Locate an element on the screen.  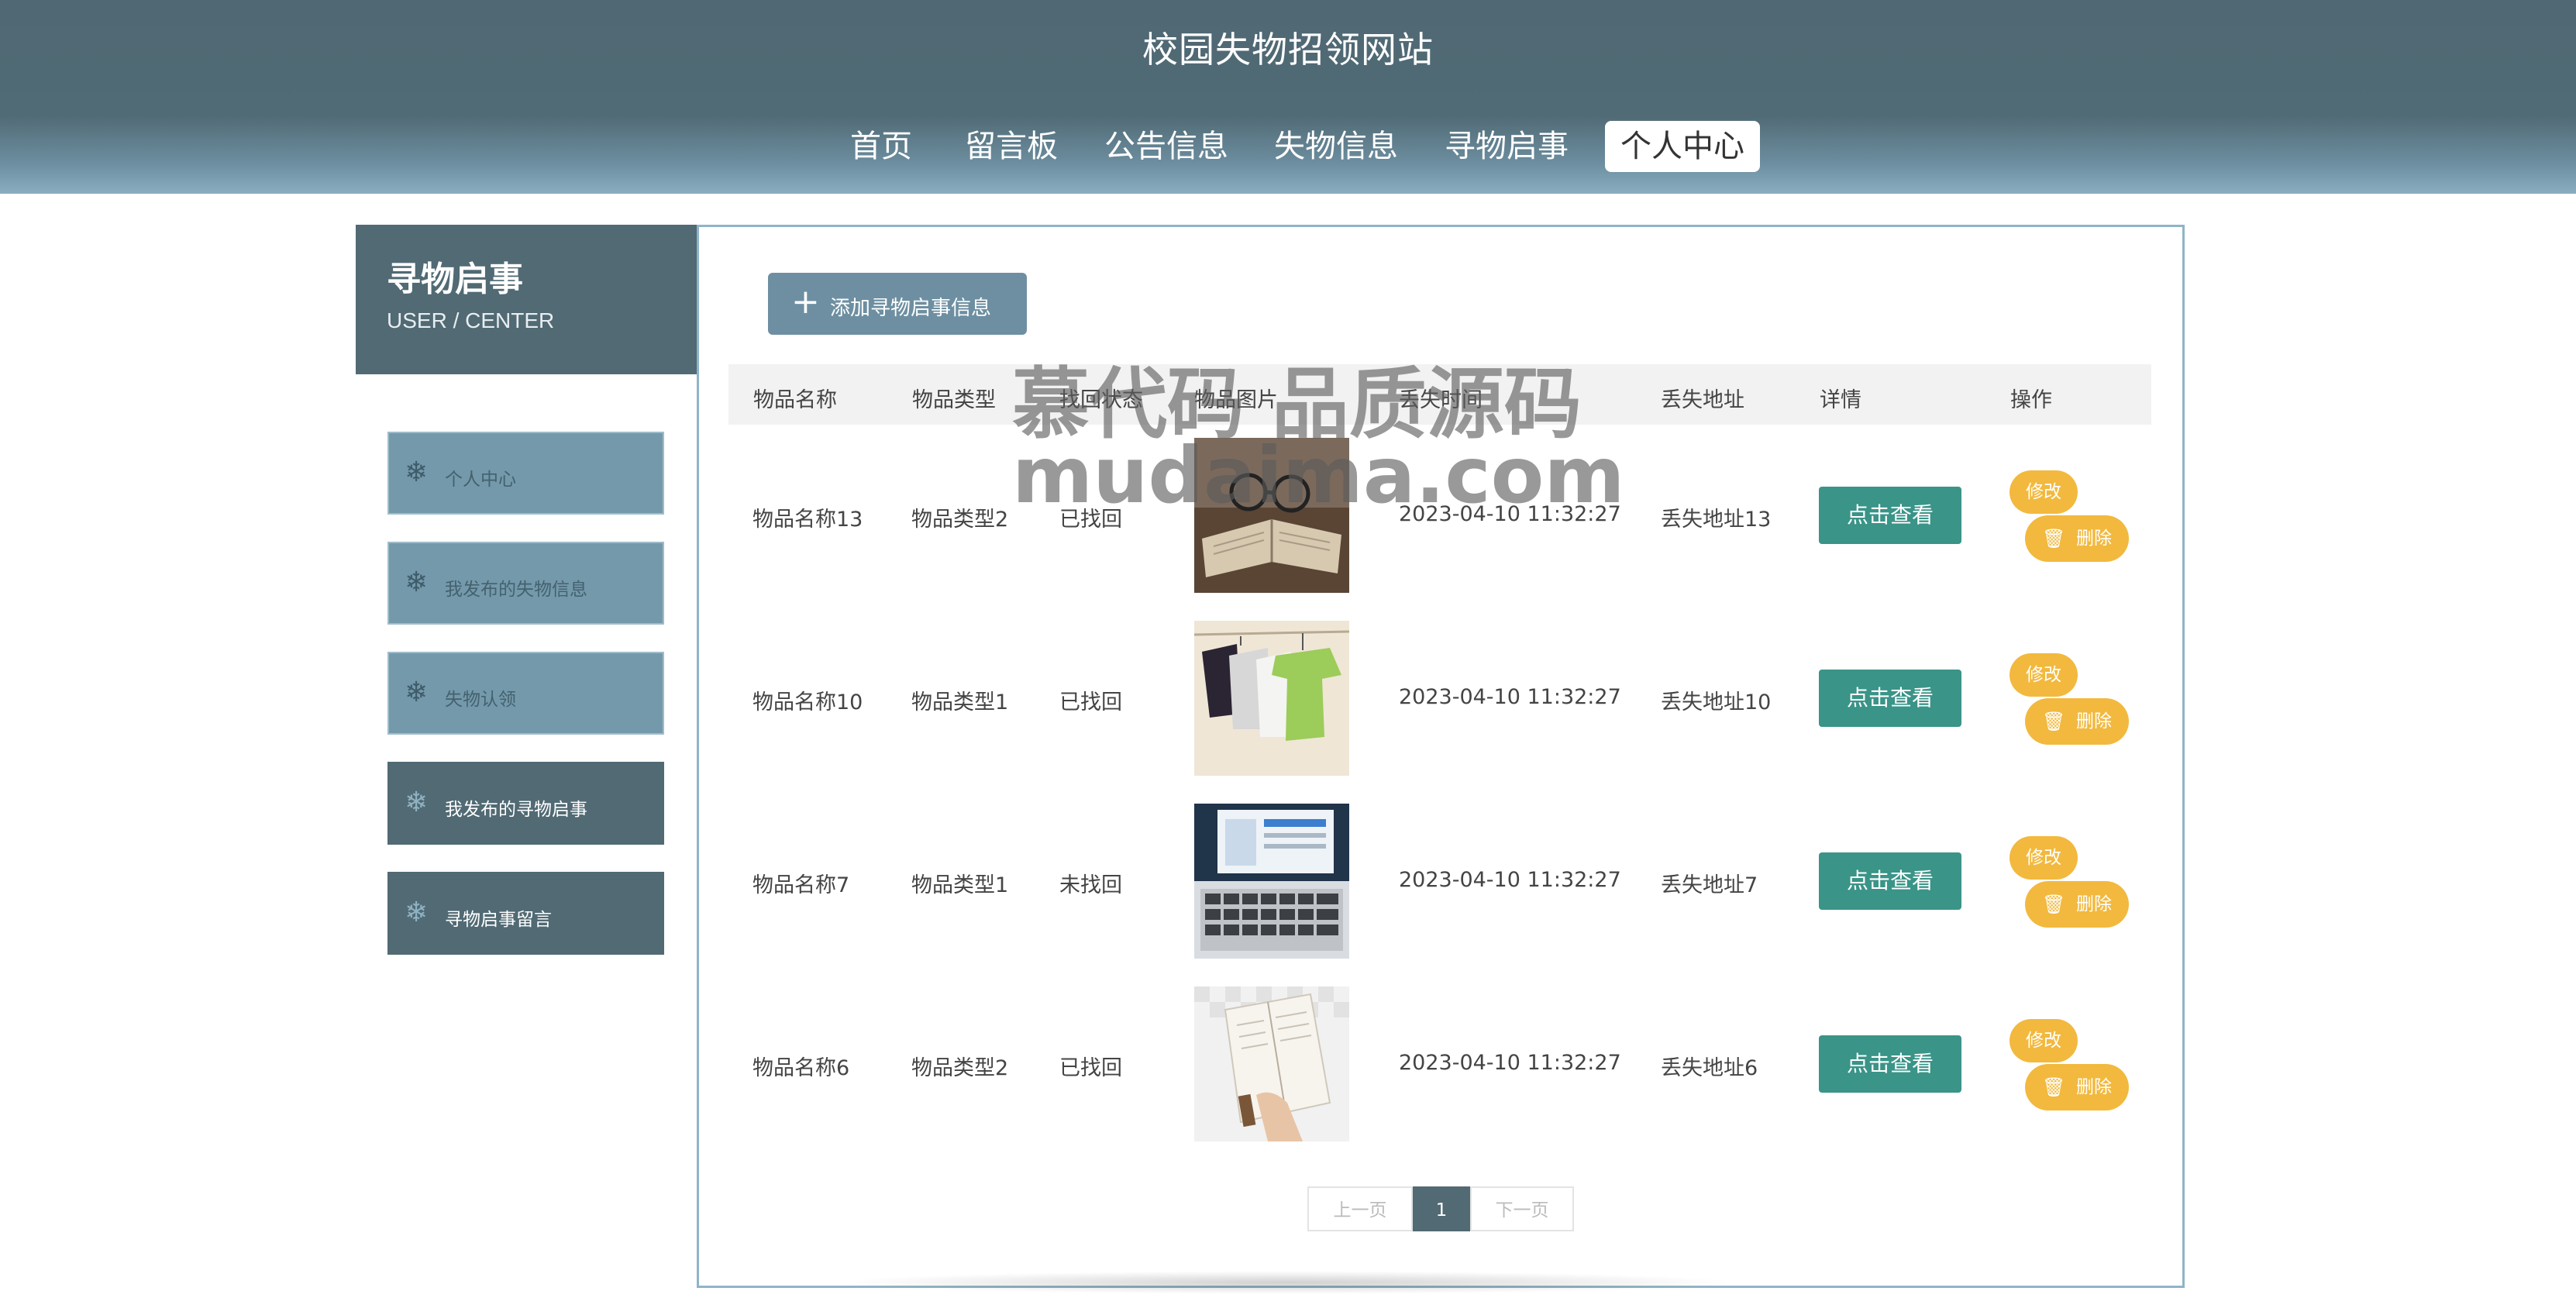
cell-lost-address: 丢失地址10 is located at coordinates (1716, 702).